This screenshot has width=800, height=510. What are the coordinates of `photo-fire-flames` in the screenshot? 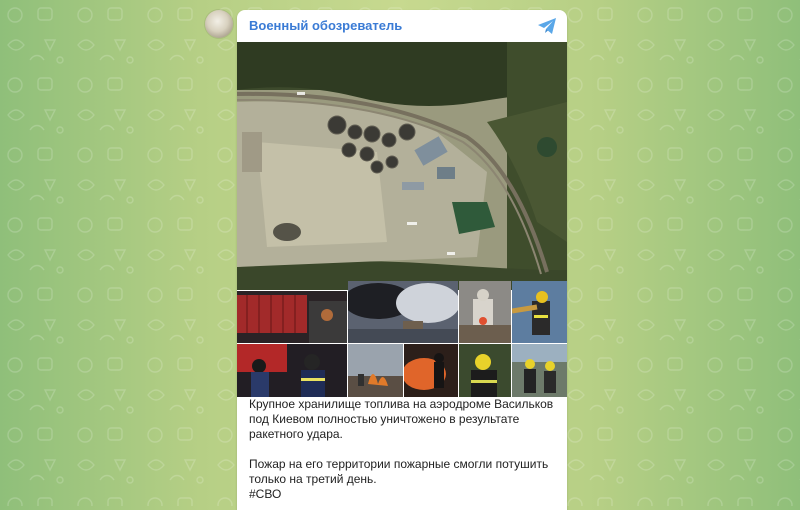 It's located at (375, 370).